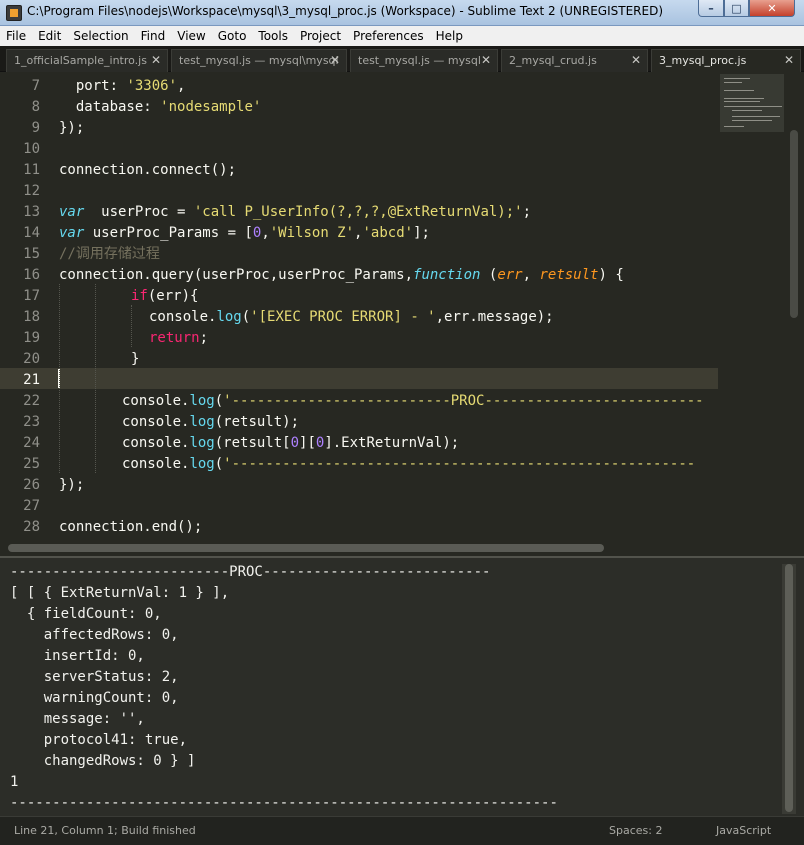 The image size is (804, 845). What do you see at coordinates (273, 36) in the screenshot?
I see `menu-tools: Tools` at bounding box center [273, 36].